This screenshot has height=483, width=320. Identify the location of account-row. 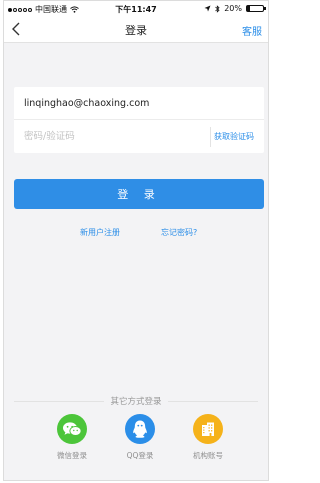
(139, 103).